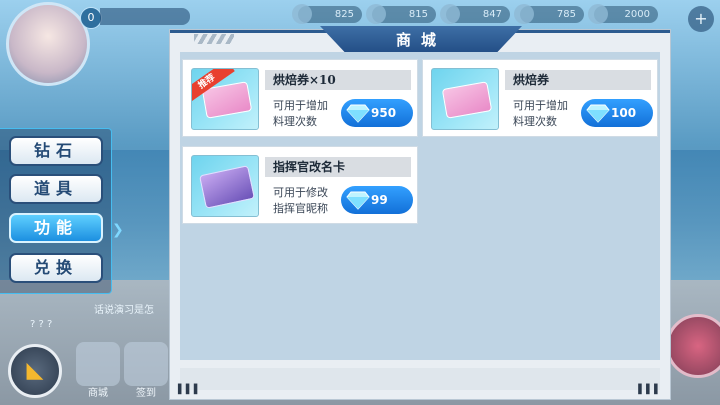  Describe the element at coordinates (56, 151) in the screenshot. I see `tab-diamond: 钻石` at that location.